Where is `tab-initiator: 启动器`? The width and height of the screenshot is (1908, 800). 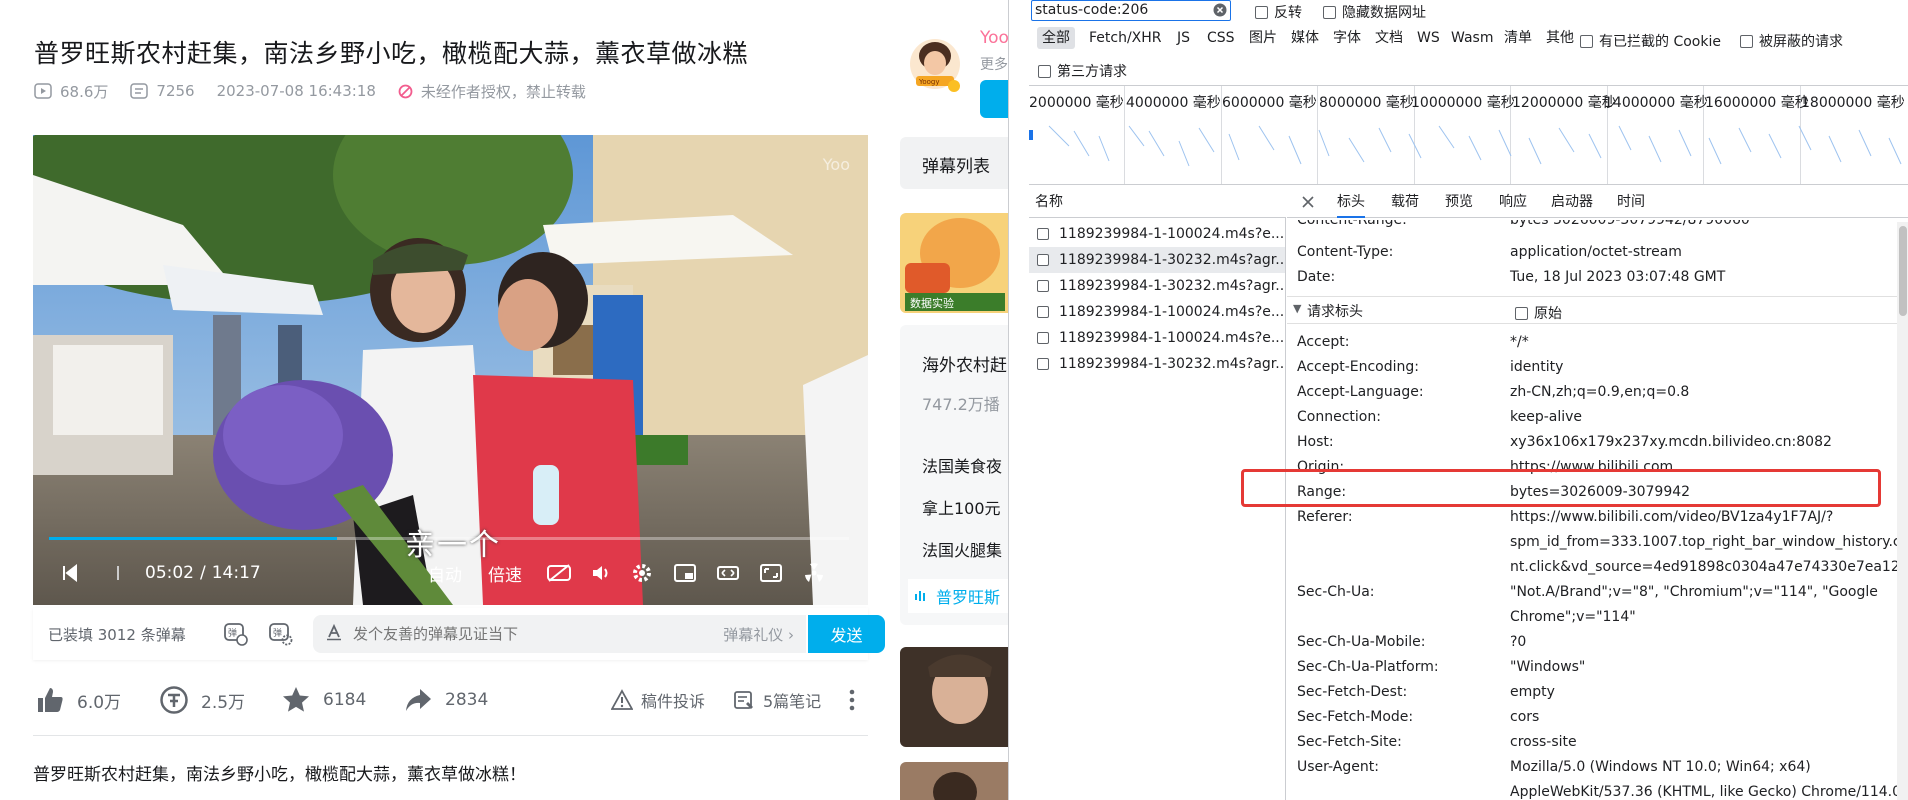
tab-initiator: 启动器 is located at coordinates (1572, 202).